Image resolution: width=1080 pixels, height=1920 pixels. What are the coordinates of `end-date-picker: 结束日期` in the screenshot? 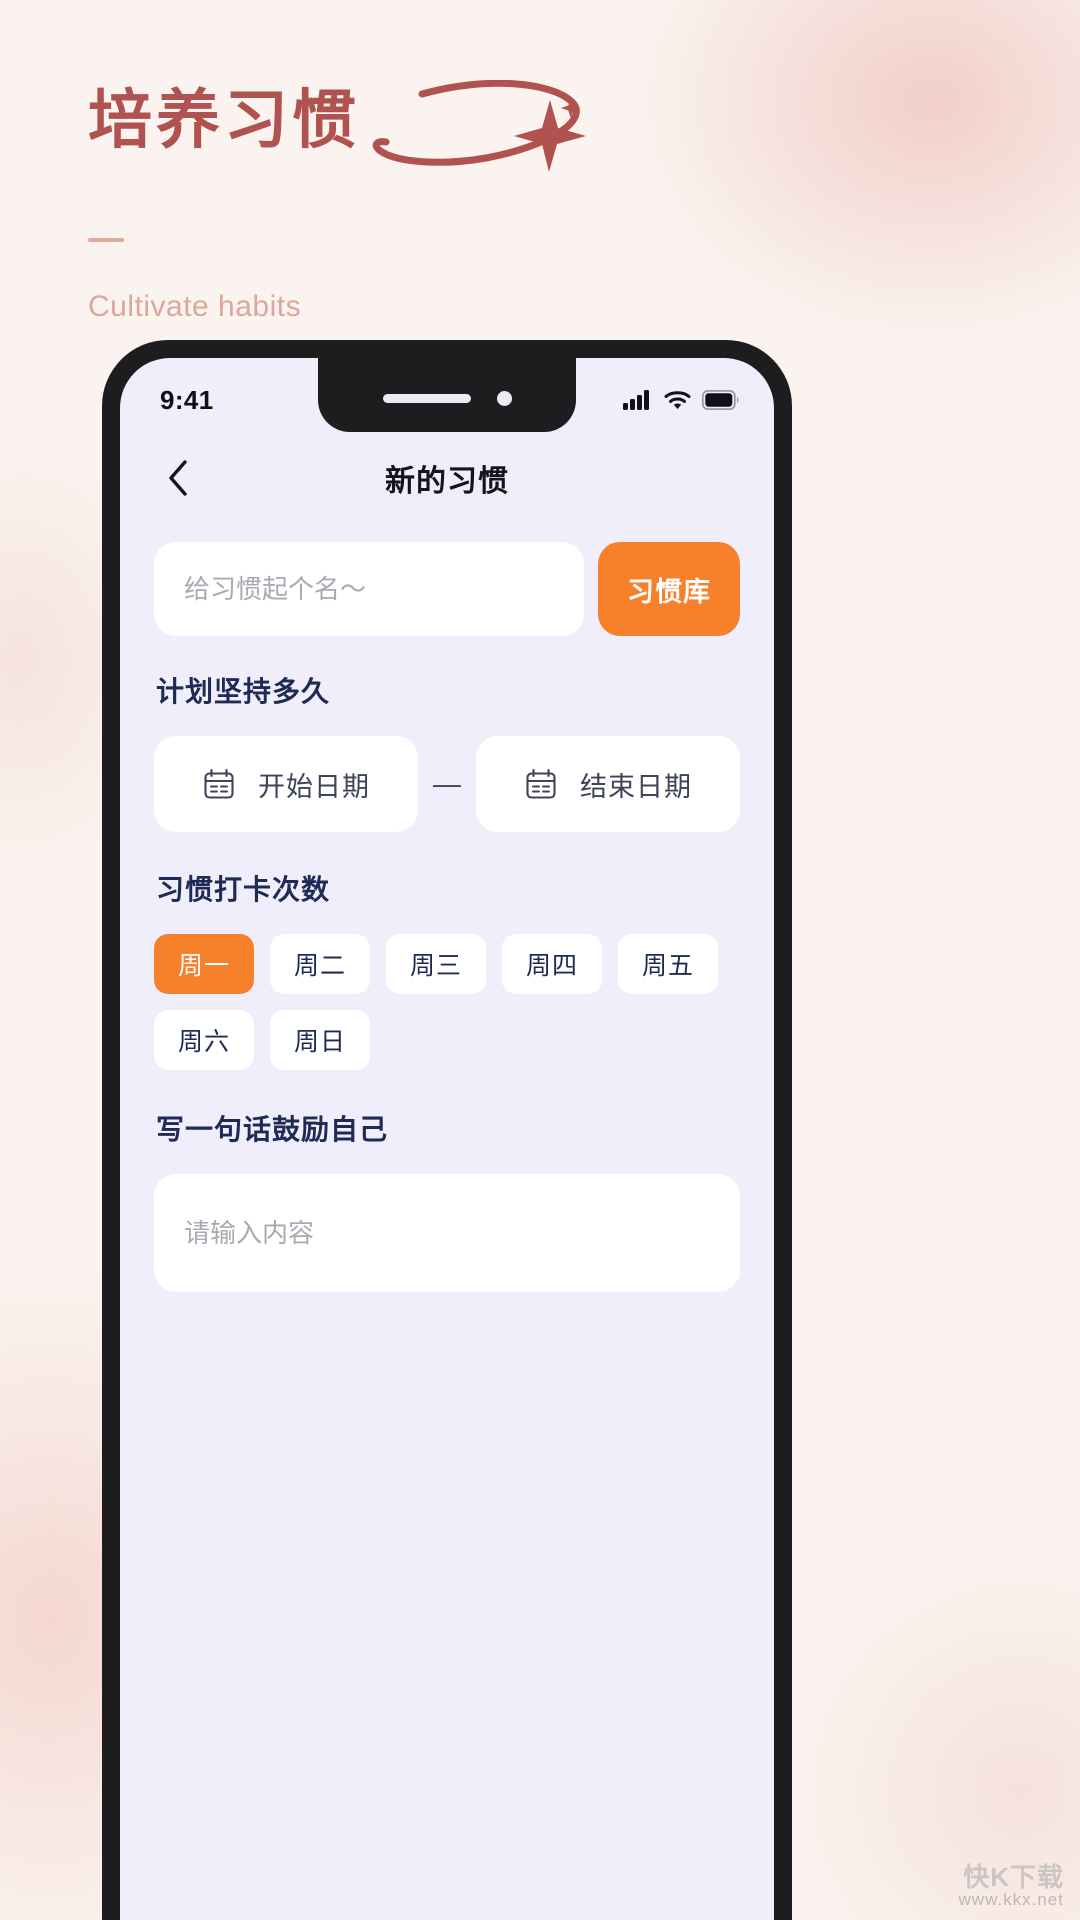 It's located at (608, 784).